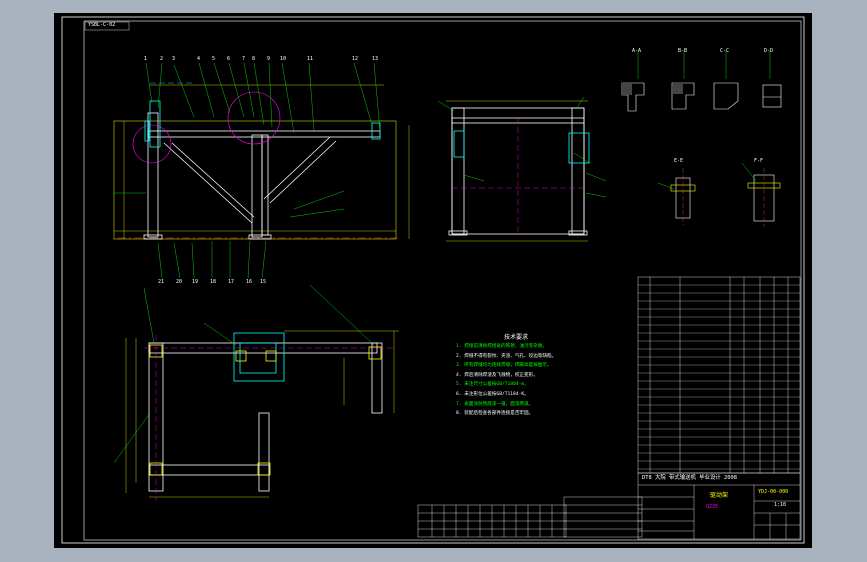 This screenshot has width=867, height=562. Describe the element at coordinates (375, 59) in the screenshot. I see `balloon-label: 13` at that location.